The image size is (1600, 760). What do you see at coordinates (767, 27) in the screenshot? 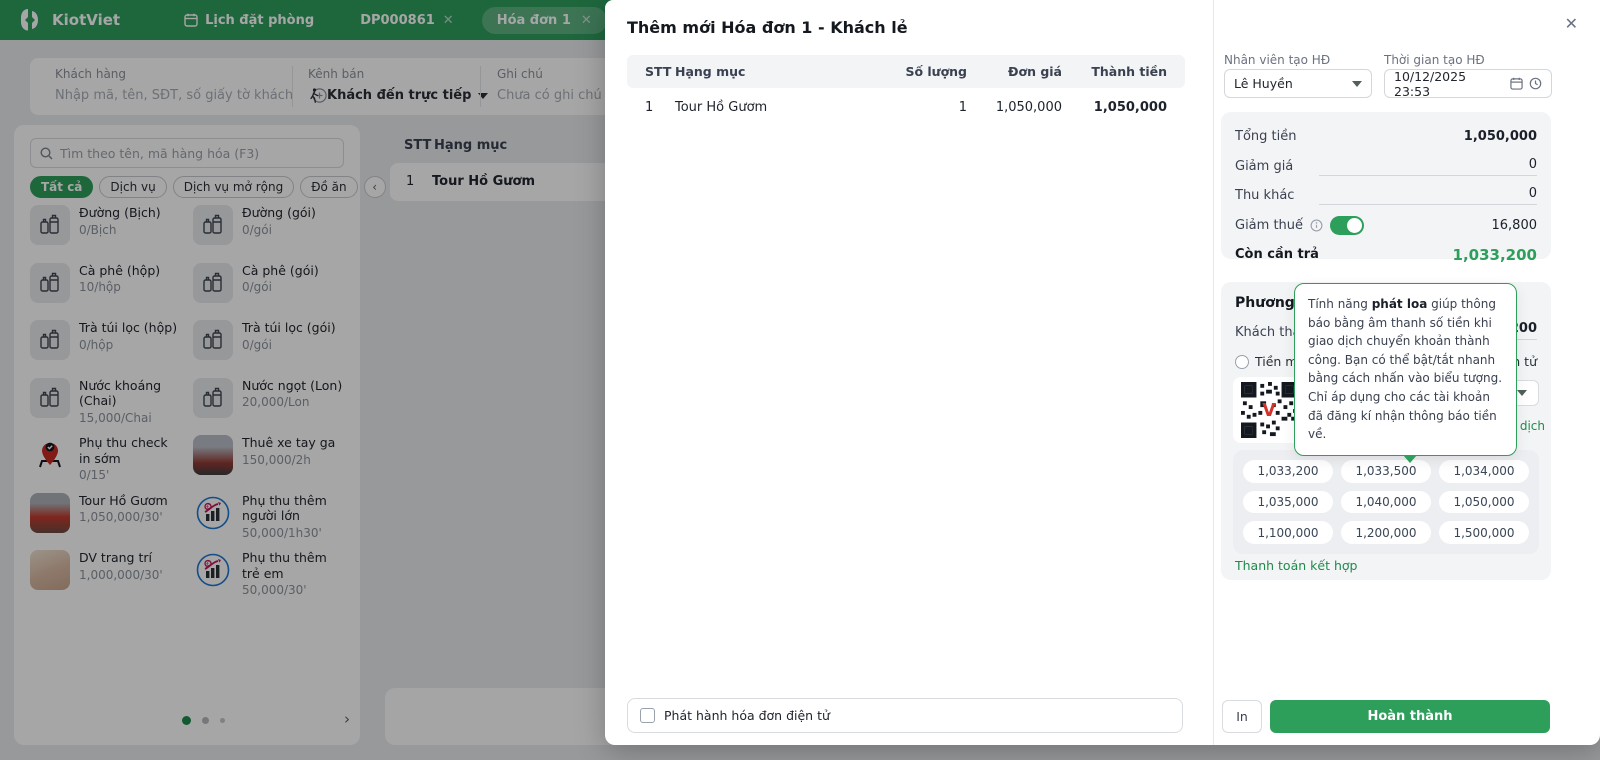
I see `modal-title: Thêm mới Hóa đơn 1 - Khách lẻ` at bounding box center [767, 27].